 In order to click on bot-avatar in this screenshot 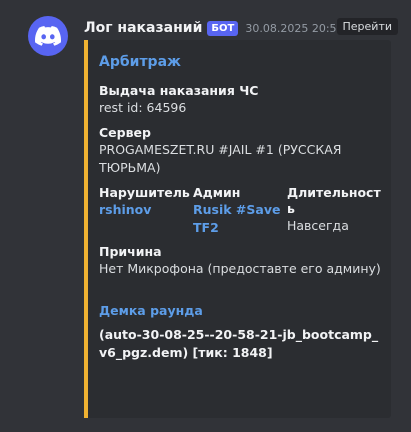, I will do `click(48, 36)`.